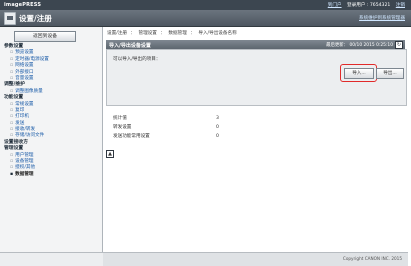 This screenshot has width=411, height=266. What do you see at coordinates (10, 18) in the screenshot?
I see `settings-app-icon` at bounding box center [10, 18].